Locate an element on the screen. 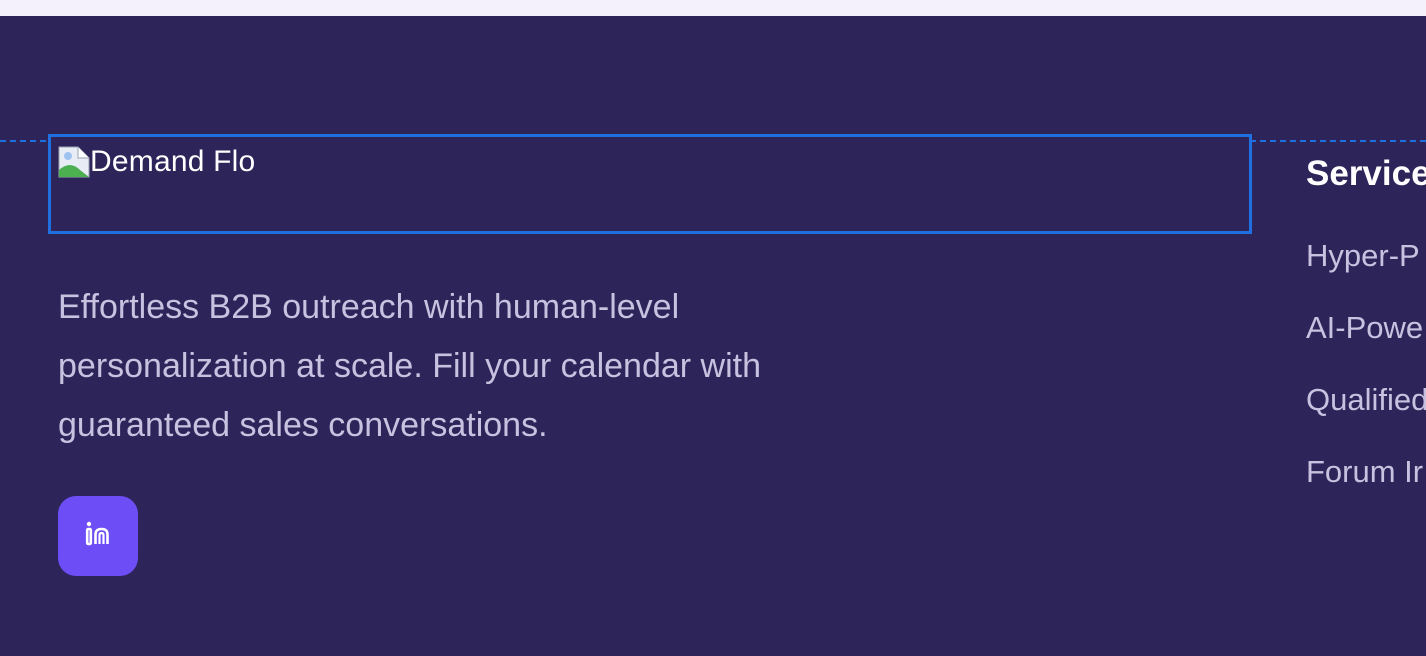 This screenshot has width=1426, height=656. linkedin-button is located at coordinates (98, 536).